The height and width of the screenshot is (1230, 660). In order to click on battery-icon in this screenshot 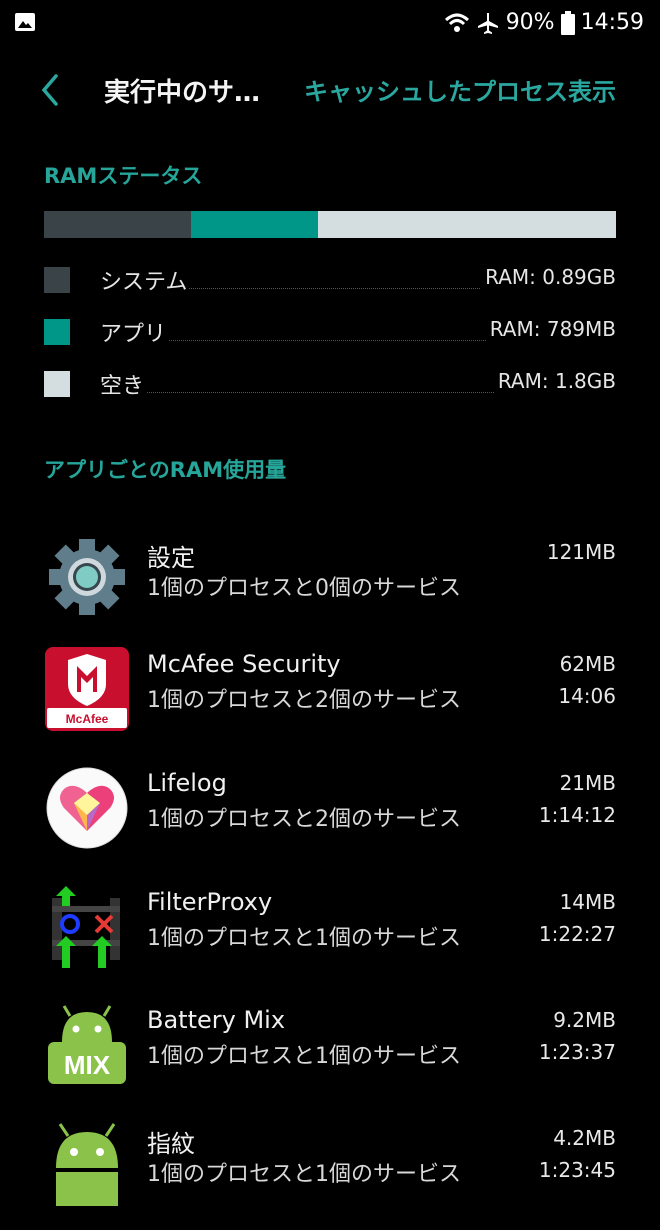, I will do `click(567, 23)`.